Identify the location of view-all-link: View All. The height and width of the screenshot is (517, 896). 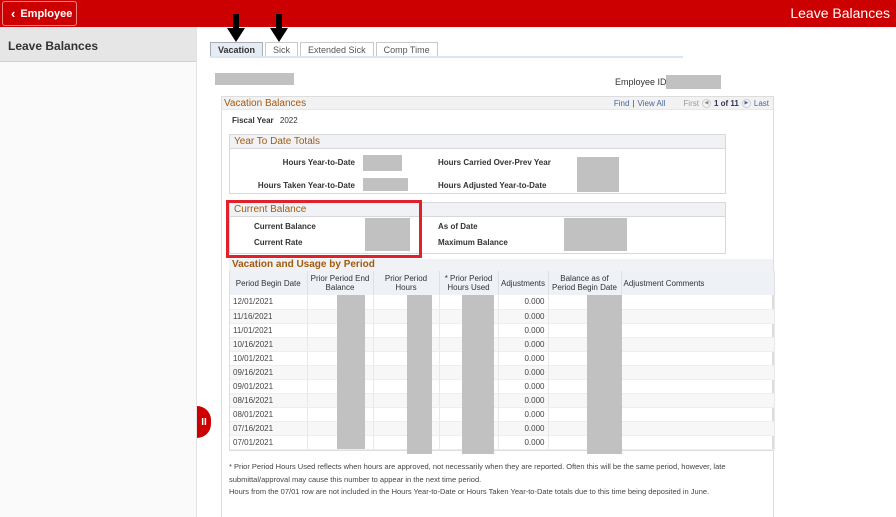
(652, 103).